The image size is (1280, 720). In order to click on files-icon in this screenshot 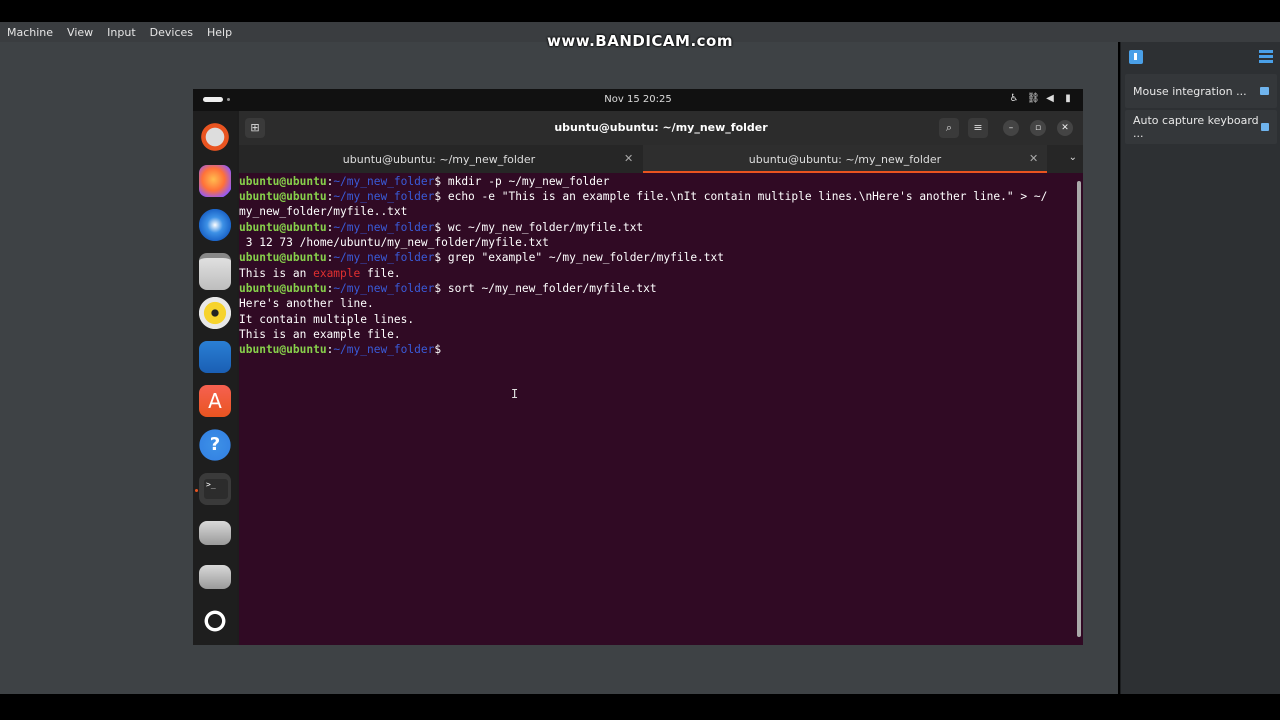, I will do `click(215, 271)`.